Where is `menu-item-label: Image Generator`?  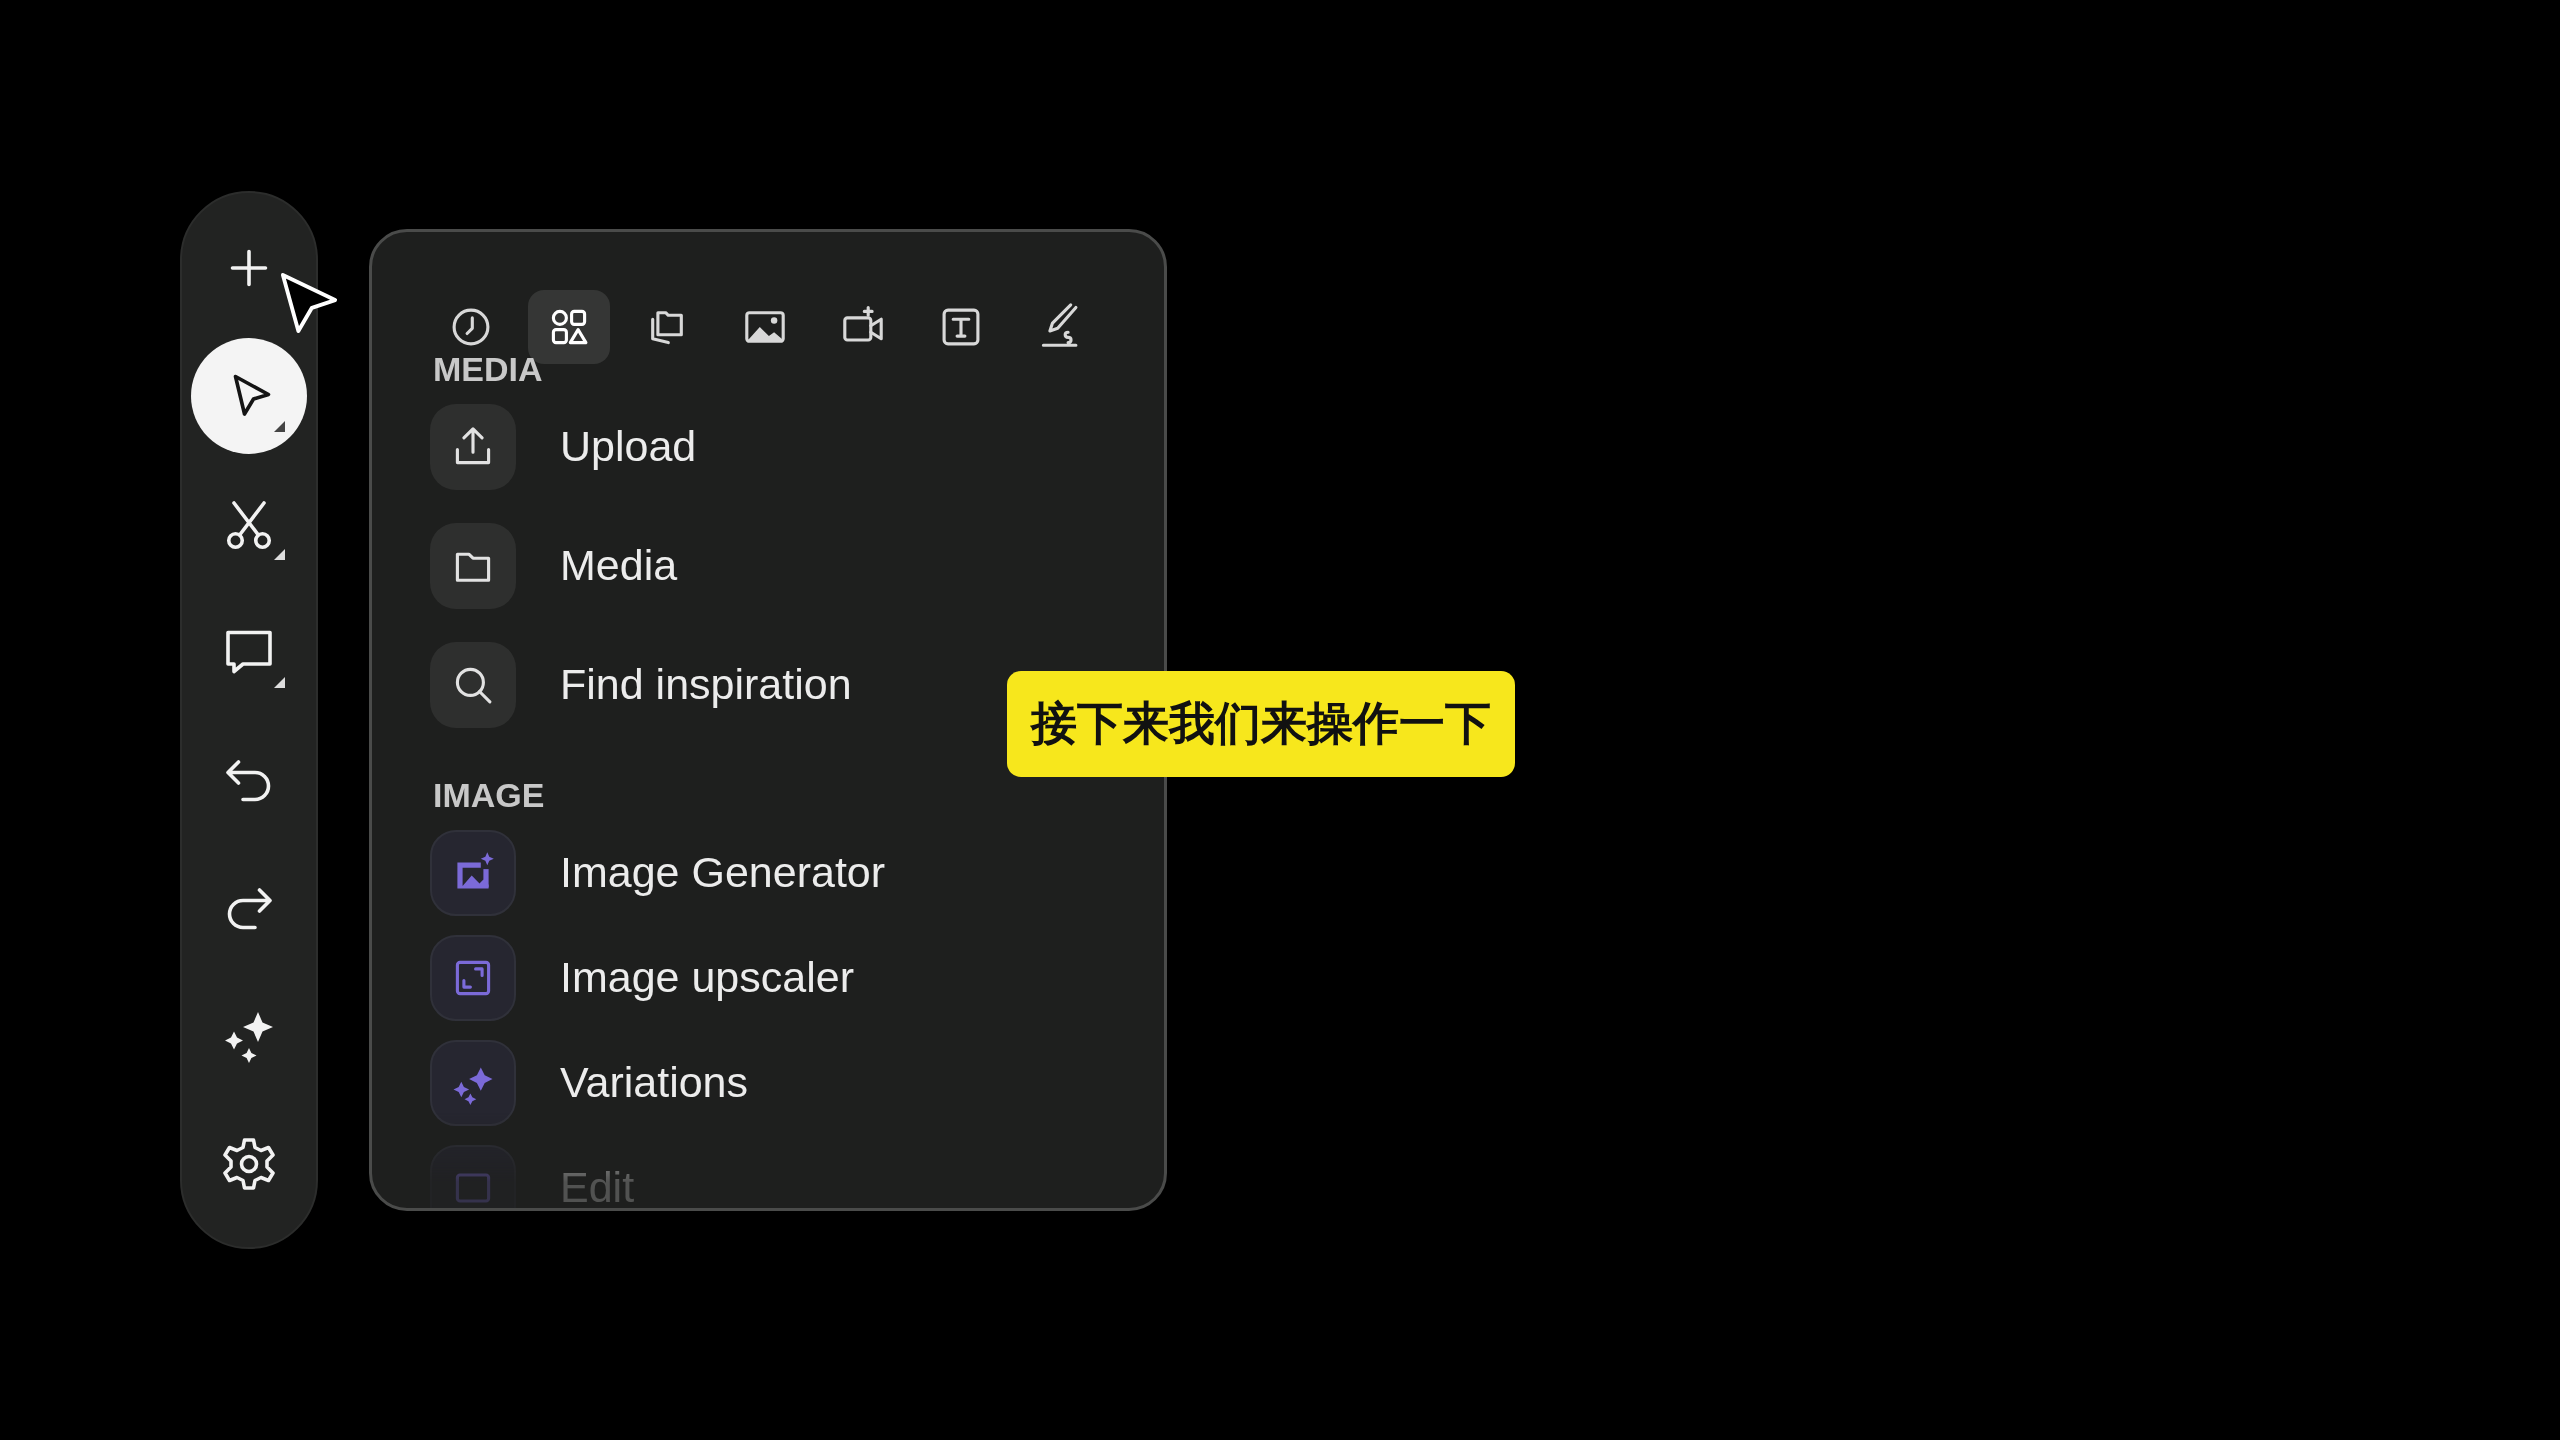 menu-item-label: Image Generator is located at coordinates (723, 873).